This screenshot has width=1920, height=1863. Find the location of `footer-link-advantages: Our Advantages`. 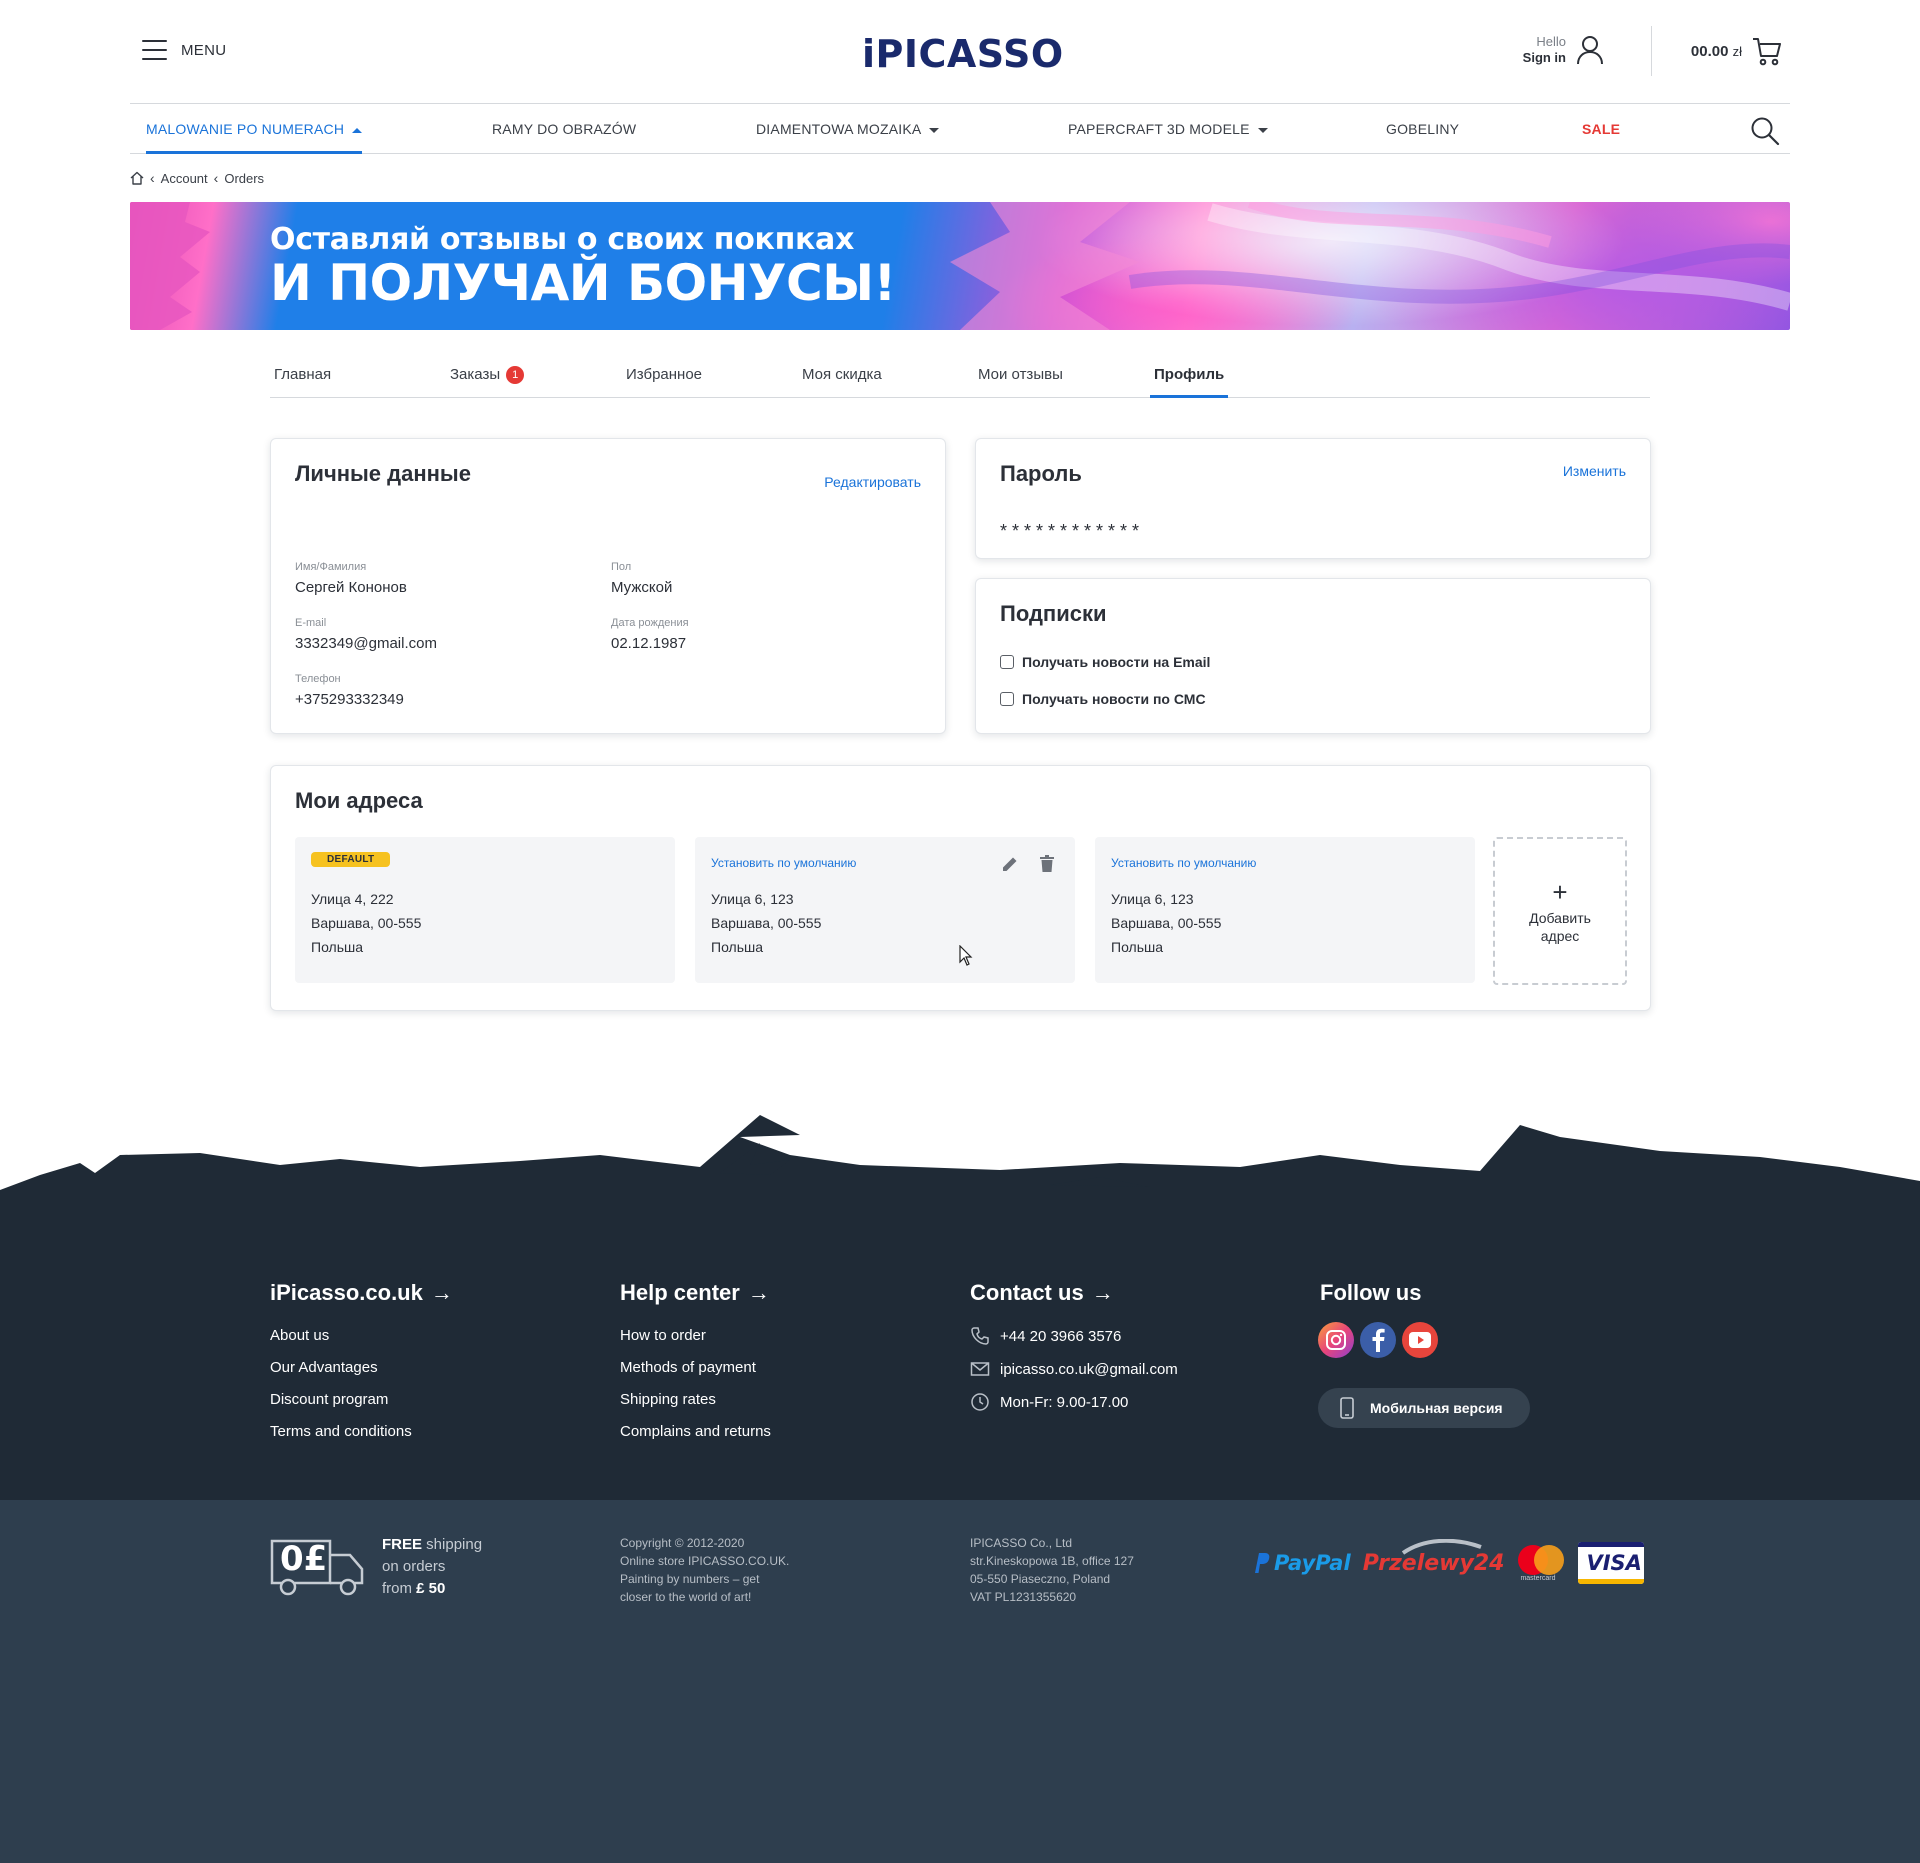

footer-link-advantages: Our Advantages is located at coordinates (361, 1367).